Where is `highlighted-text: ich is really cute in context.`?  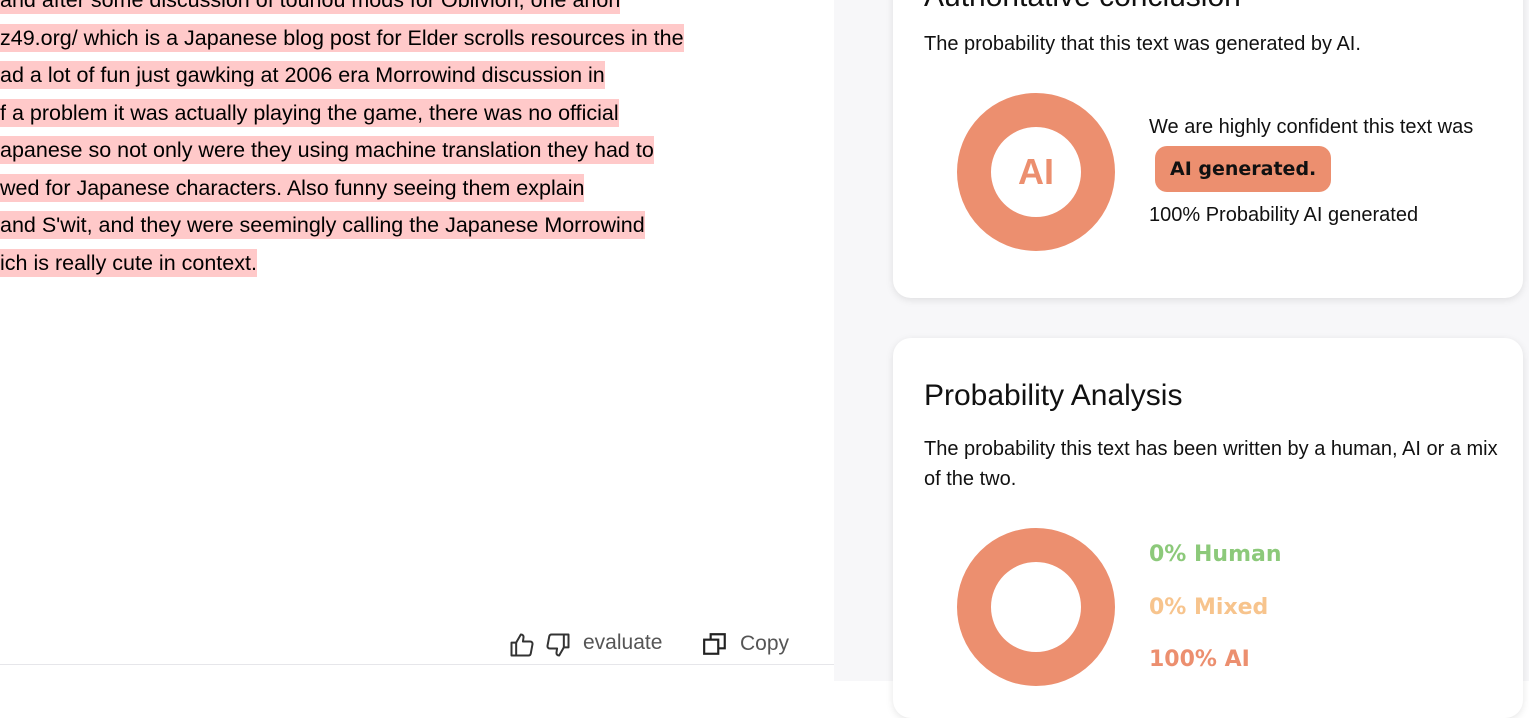
highlighted-text: ich is really cute in context. is located at coordinates (128, 262).